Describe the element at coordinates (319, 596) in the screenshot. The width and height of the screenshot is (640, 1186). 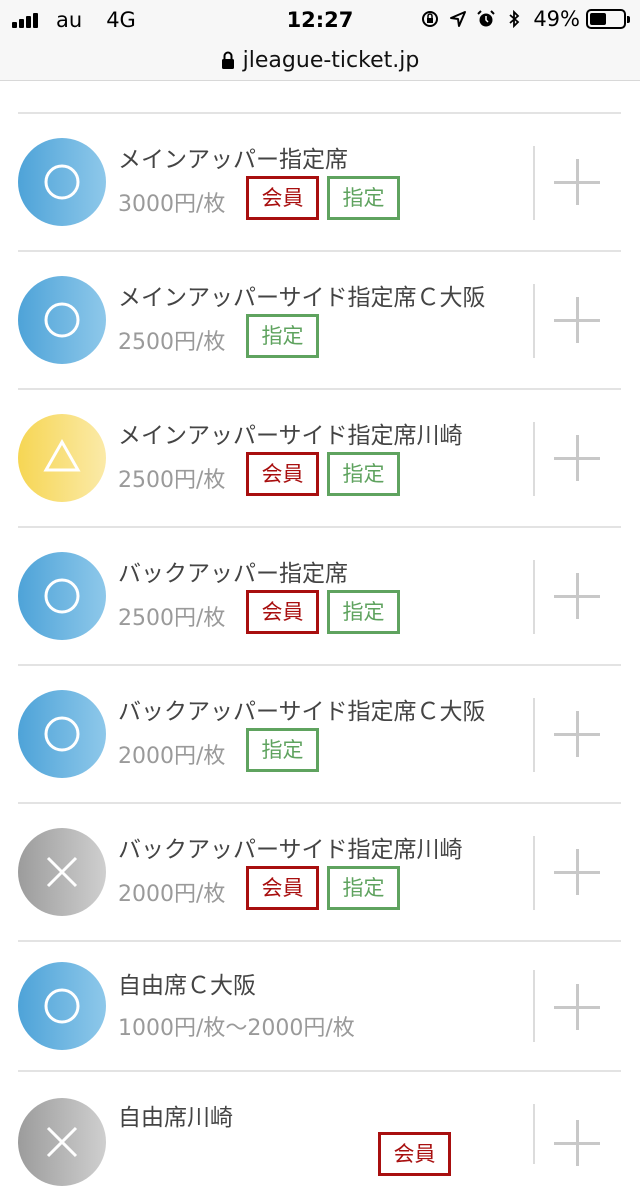
I see `ticket-row: バックアッパー指定席 2500円/枚 会員 指定` at that location.